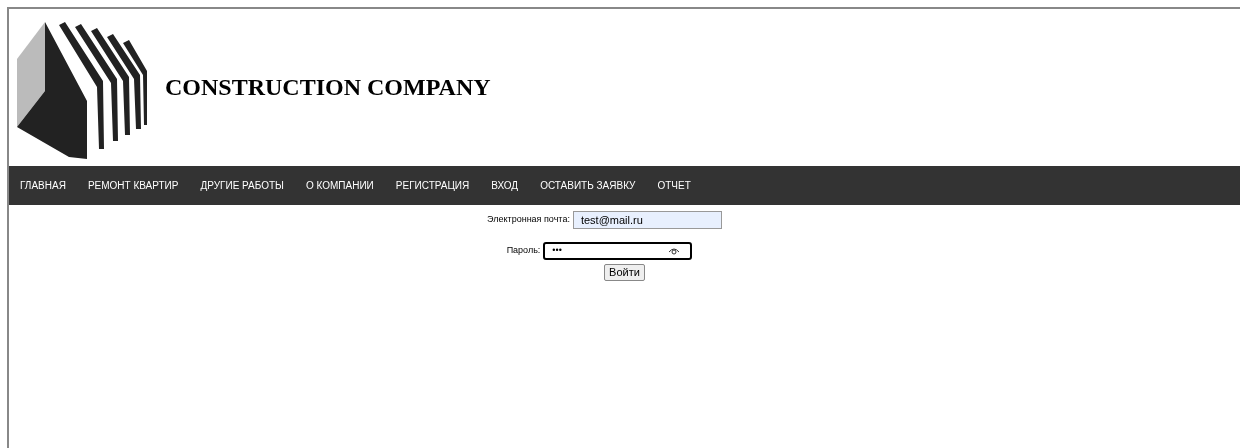  I want to click on nav-link: О КОМПАНИИ, so click(339, 185).